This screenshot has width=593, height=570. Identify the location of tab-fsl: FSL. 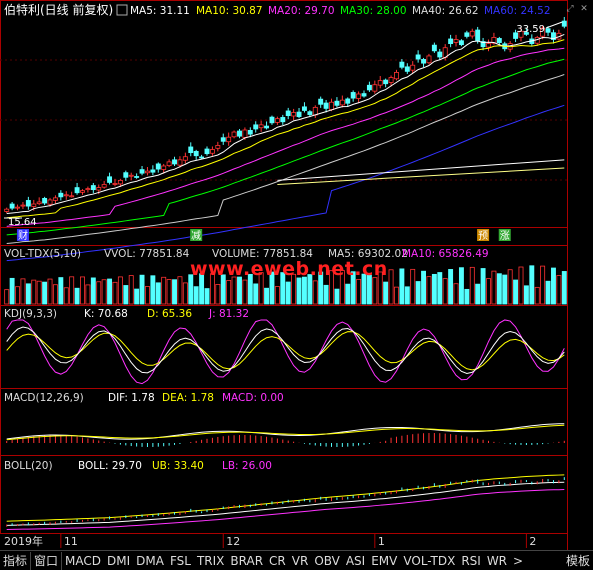
(180, 561).